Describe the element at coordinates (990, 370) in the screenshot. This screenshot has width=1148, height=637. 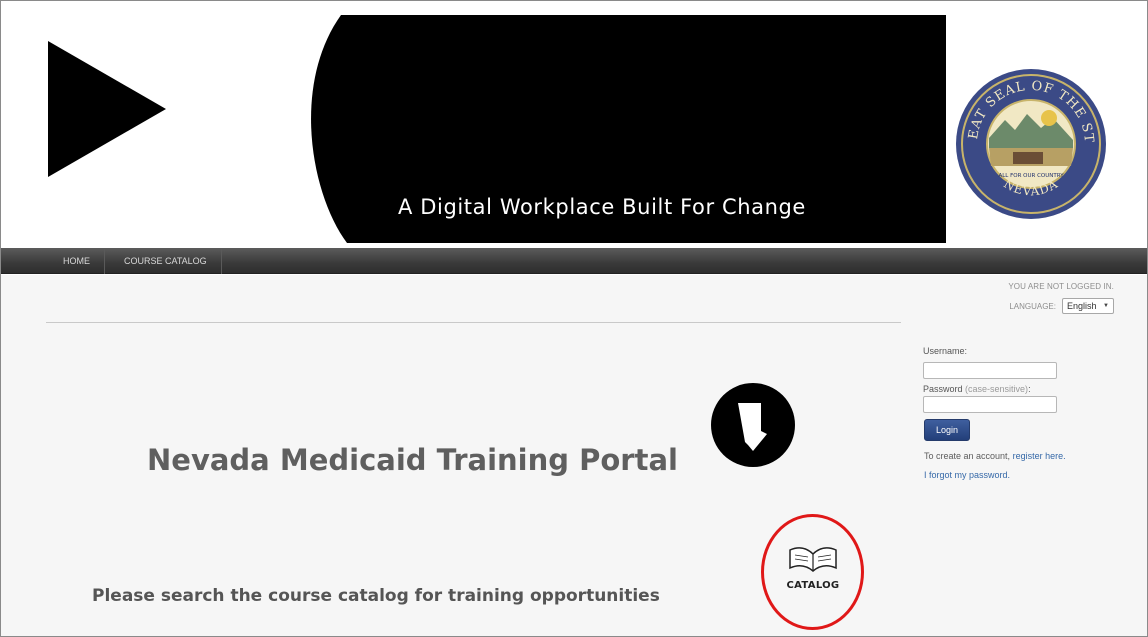
I see `username-input` at that location.